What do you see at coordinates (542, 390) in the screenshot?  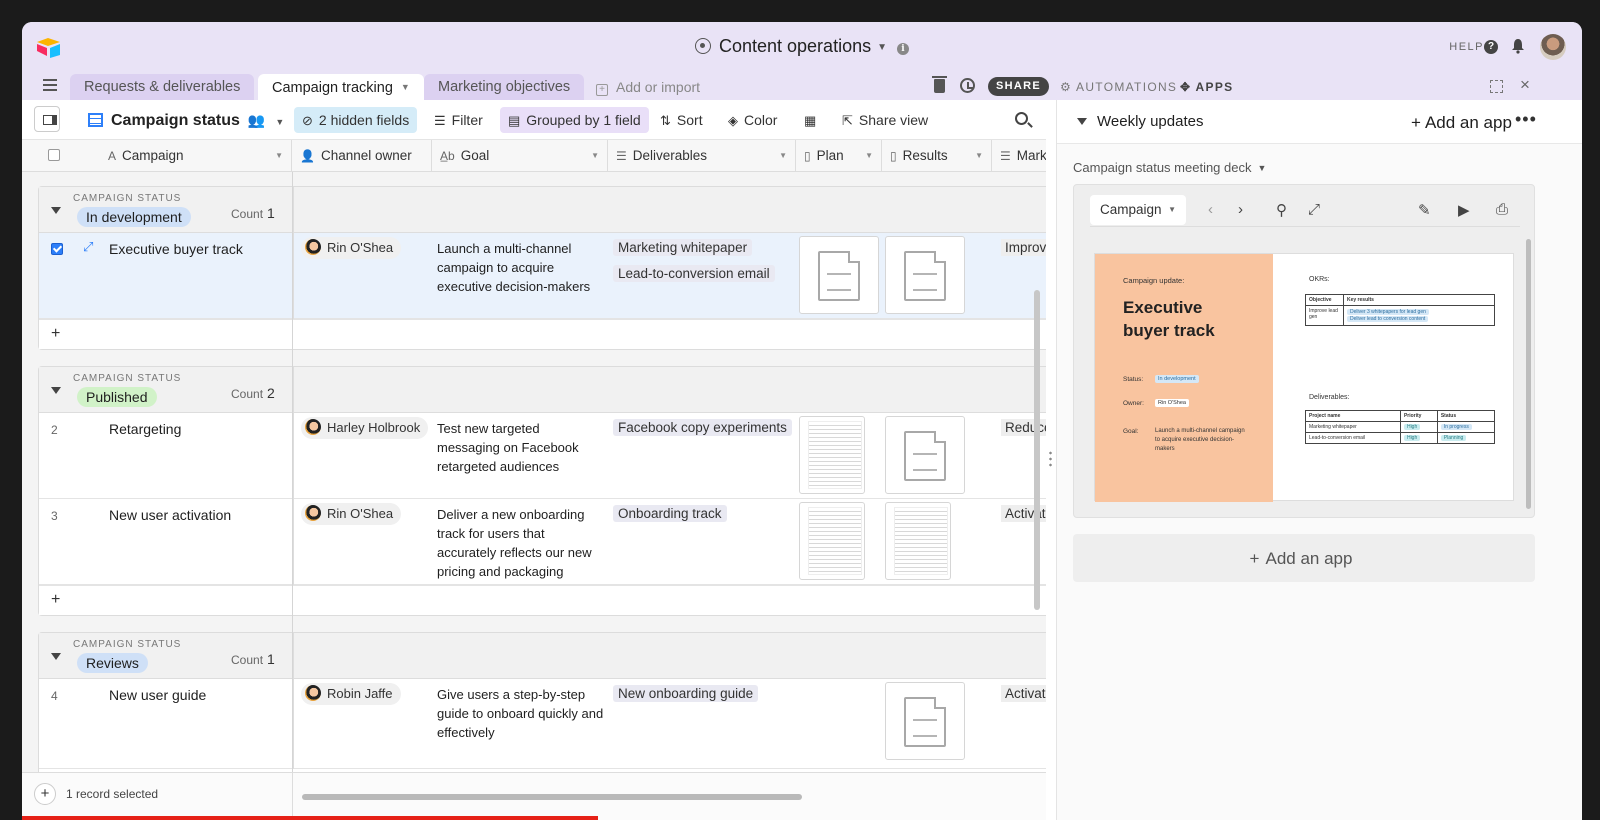 I see `group-header: CAMPAIGN STATUS Published Count 2` at bounding box center [542, 390].